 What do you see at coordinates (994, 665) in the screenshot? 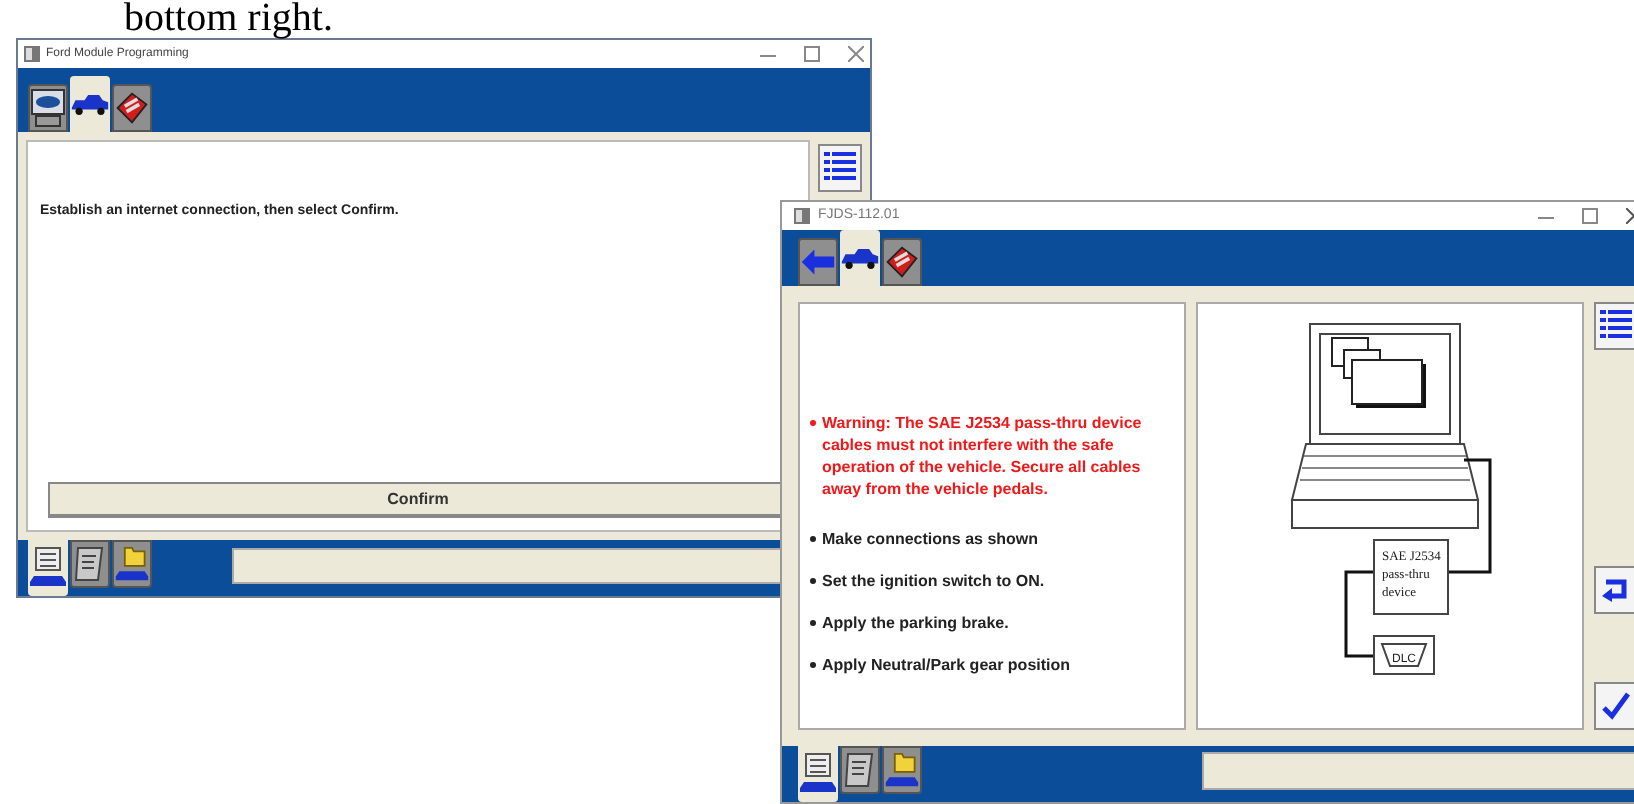
I see `instruction-text: Apply Neutral/Park gear position` at bounding box center [994, 665].